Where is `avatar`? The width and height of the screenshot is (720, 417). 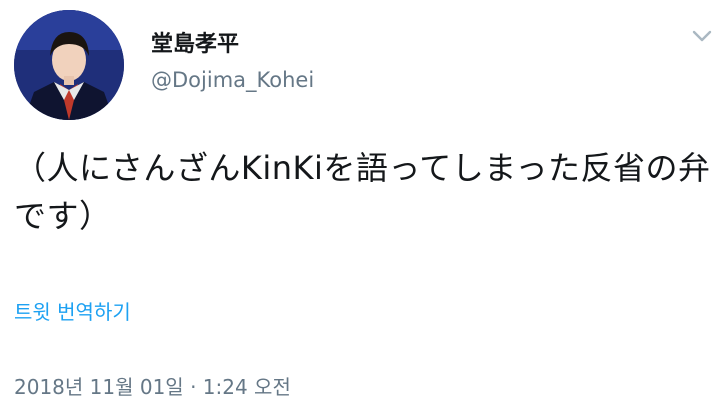 avatar is located at coordinates (69, 65).